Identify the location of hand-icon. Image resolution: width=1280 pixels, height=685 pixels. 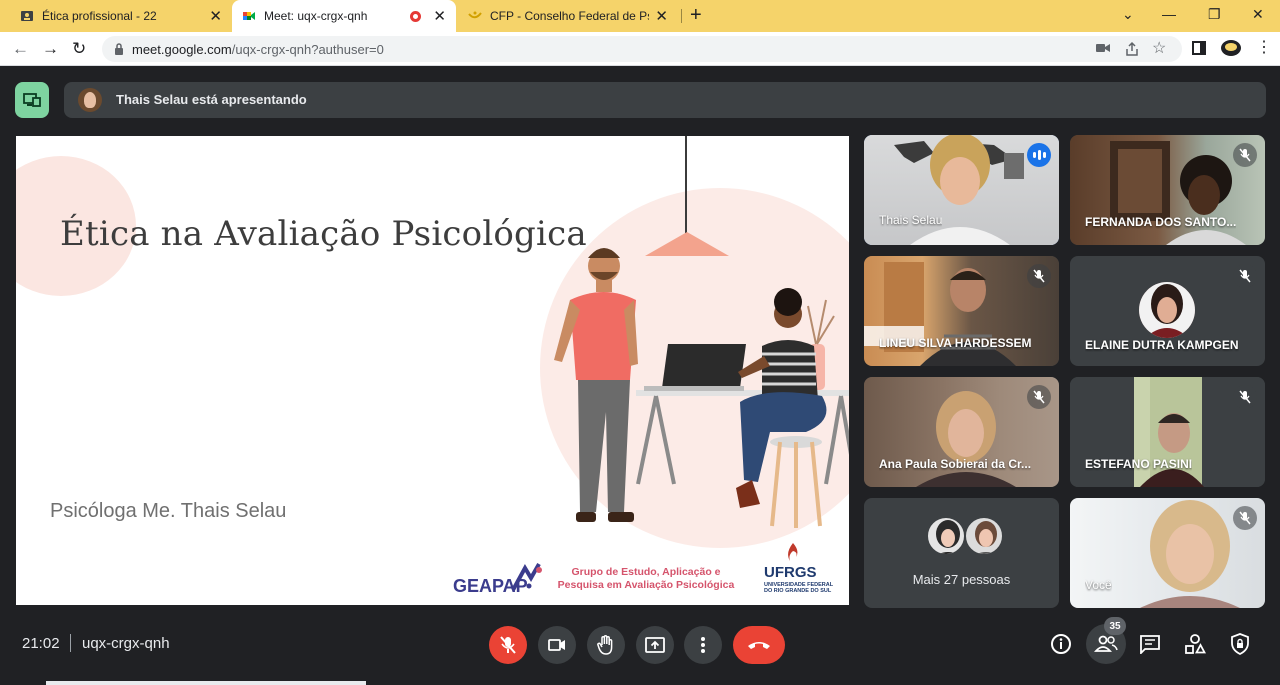
(605, 645).